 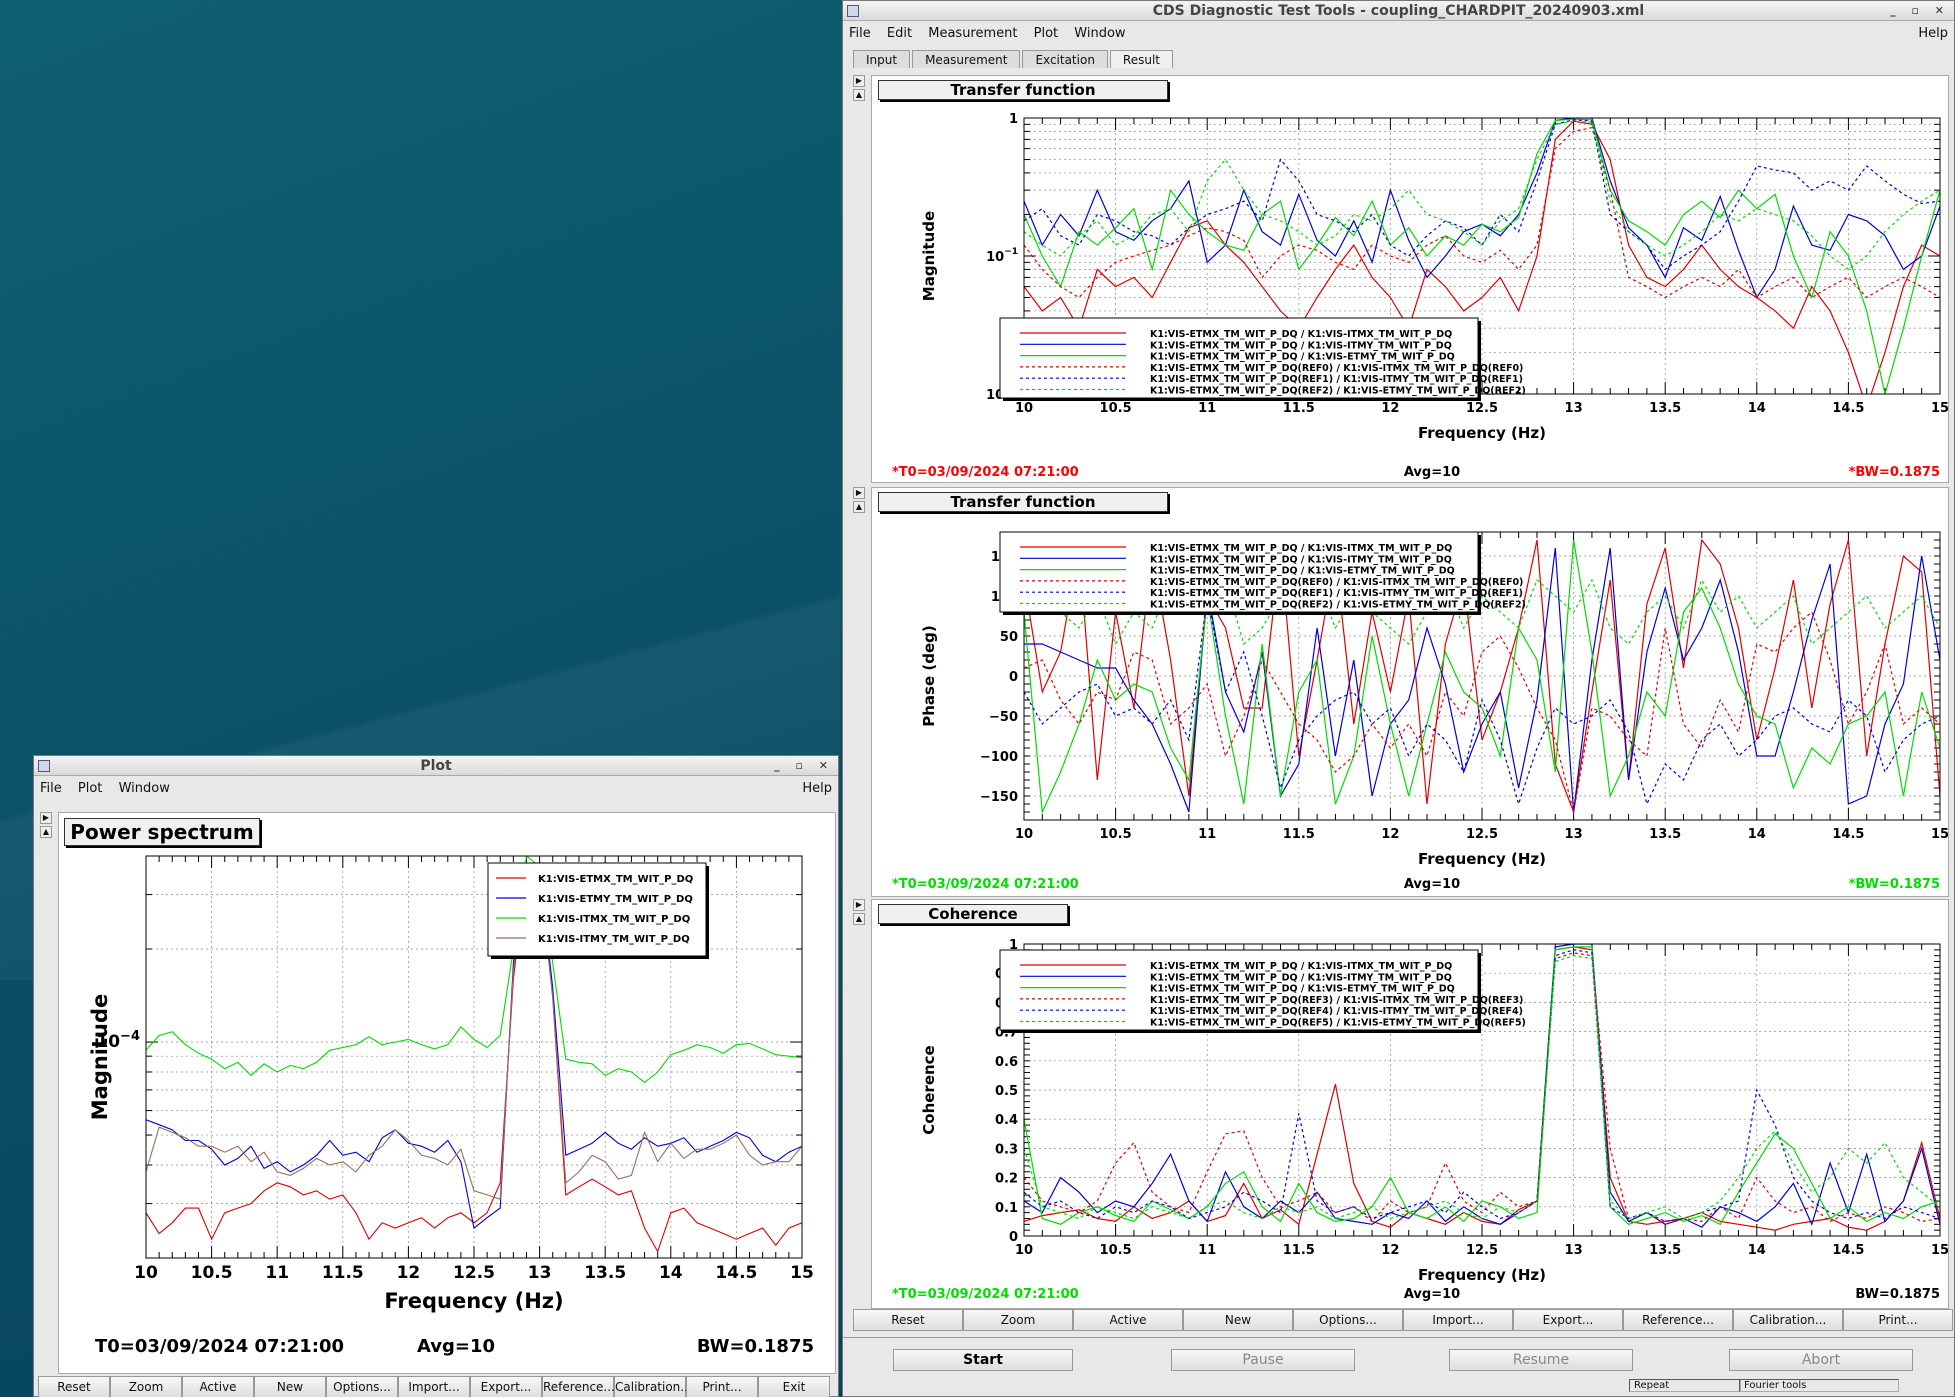 I want to click on y-tick-label: 0, so click(x=1013, y=1237).